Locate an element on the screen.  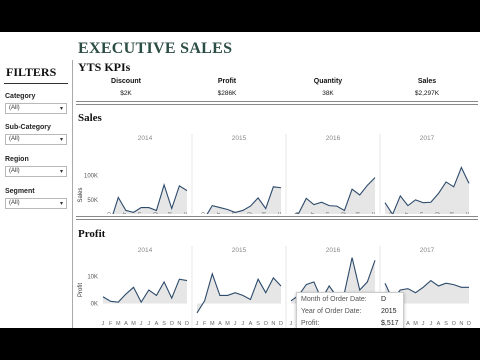
filter-select-segment: (All) ▾ is located at coordinates (36, 203).